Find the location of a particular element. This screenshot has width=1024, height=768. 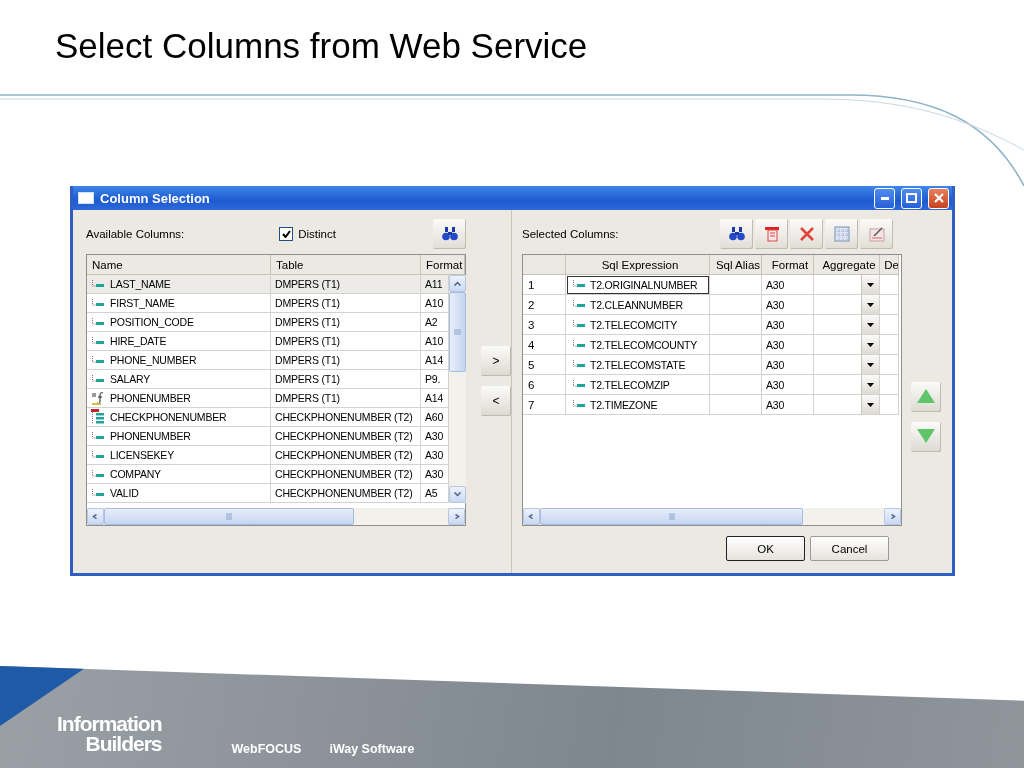

column-name: LICENSEKEY is located at coordinates (142, 455).